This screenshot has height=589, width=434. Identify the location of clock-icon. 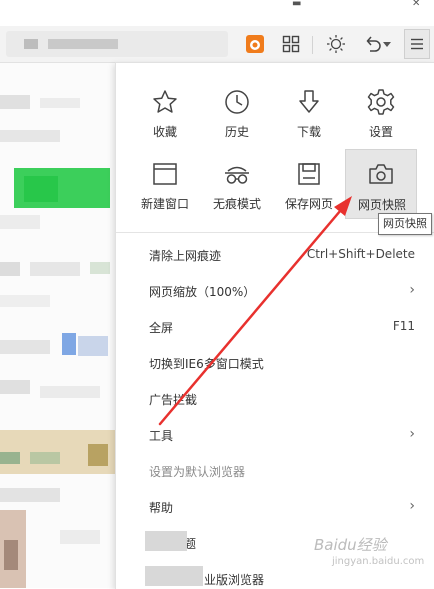
(237, 102).